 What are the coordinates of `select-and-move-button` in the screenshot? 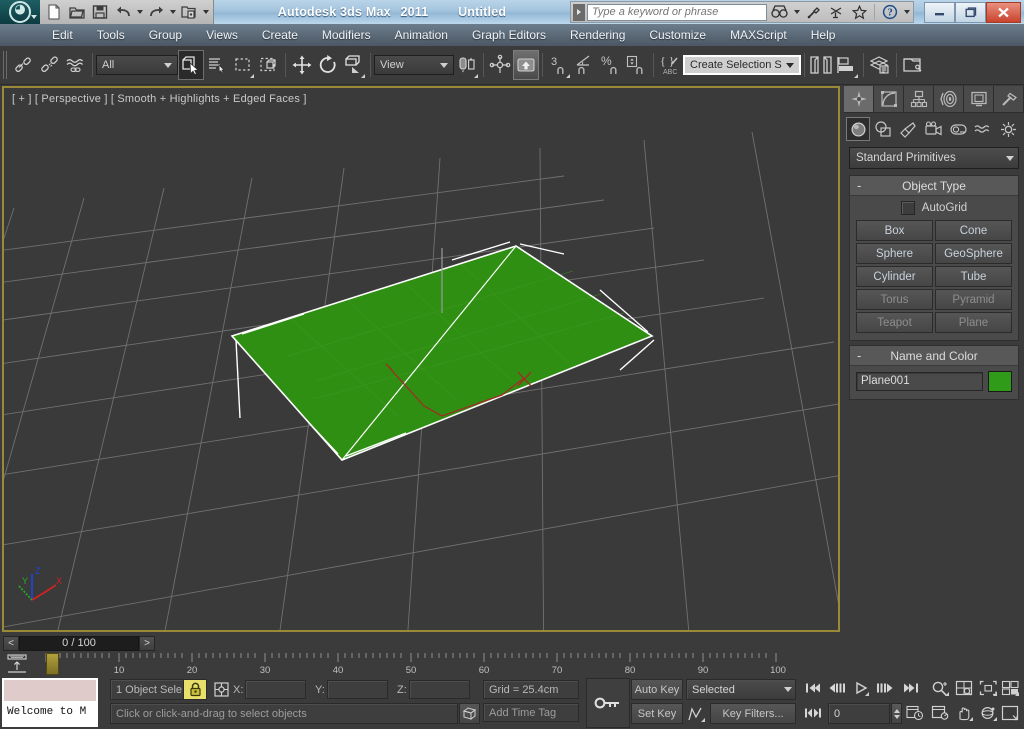 It's located at (302, 65).